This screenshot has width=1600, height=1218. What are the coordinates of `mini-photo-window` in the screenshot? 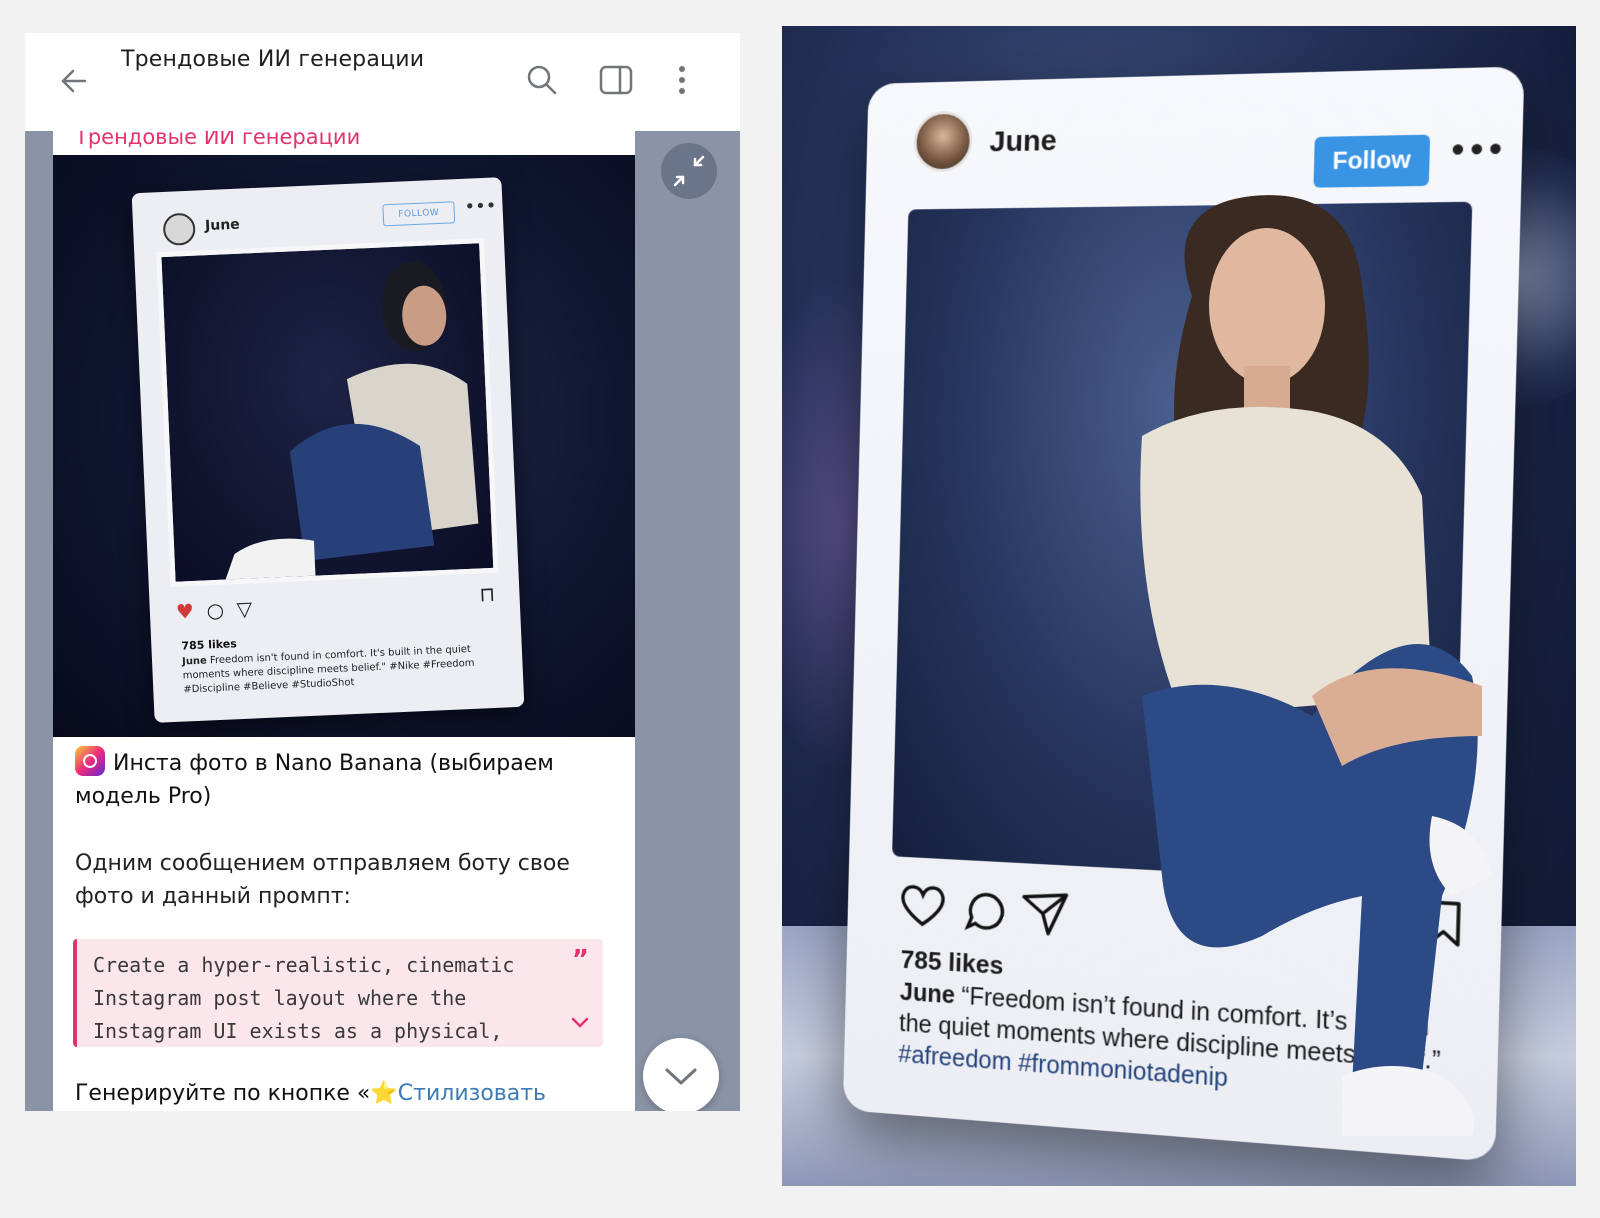 It's located at (327, 412).